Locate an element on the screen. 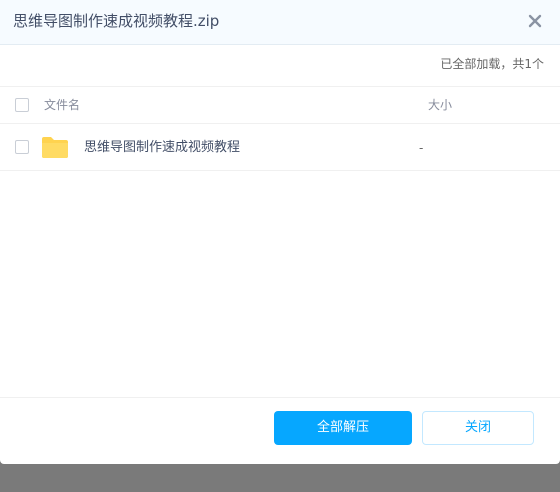  close-icon is located at coordinates (535, 21).